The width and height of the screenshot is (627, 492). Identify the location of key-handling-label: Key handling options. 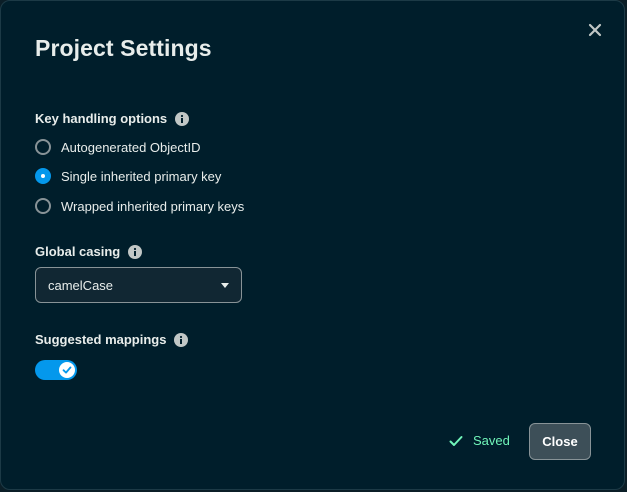
(101, 118).